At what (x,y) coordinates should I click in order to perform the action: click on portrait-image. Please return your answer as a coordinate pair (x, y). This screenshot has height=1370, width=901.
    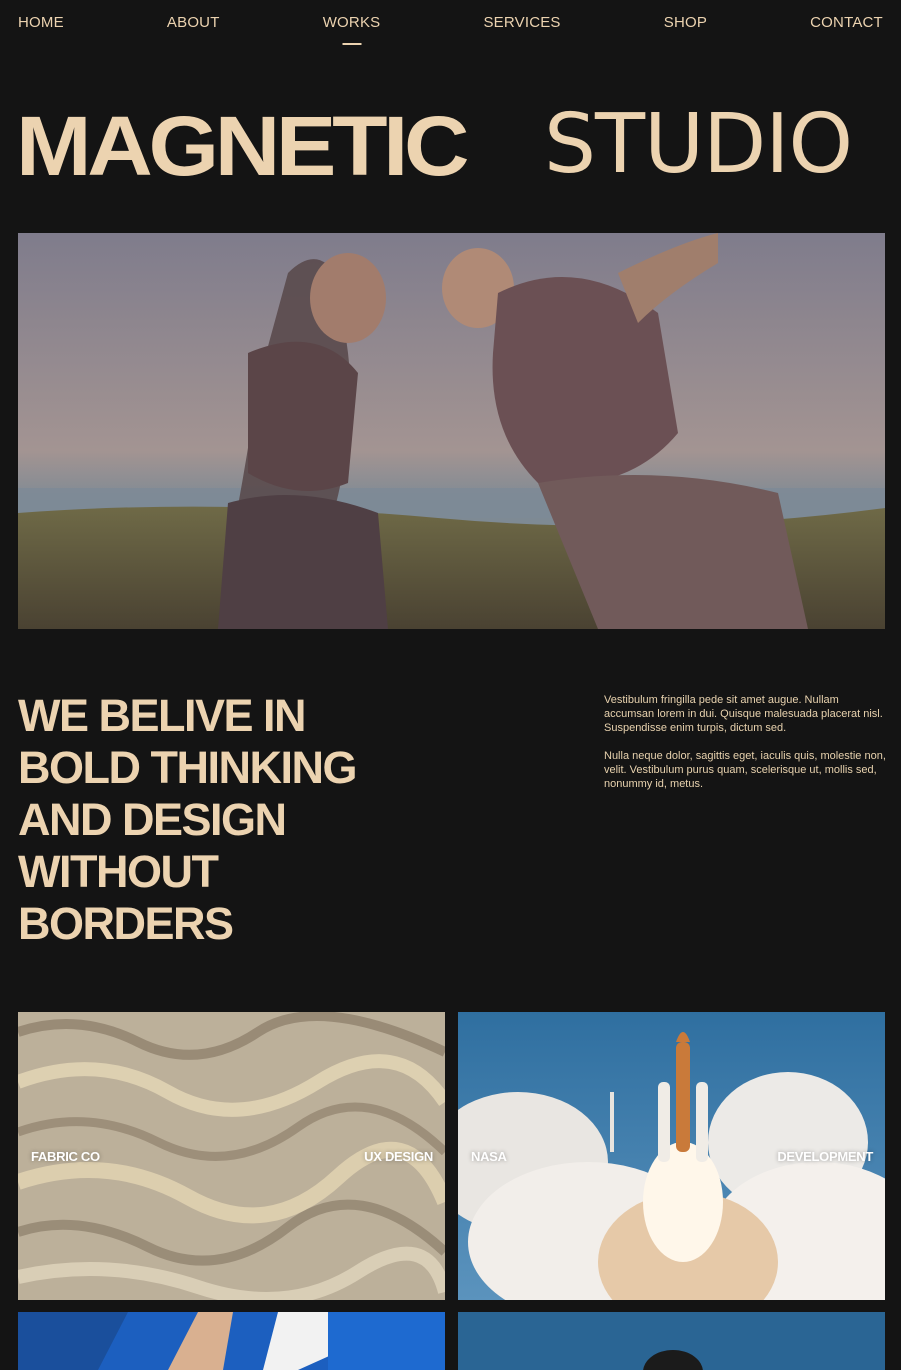
    Looking at the image, I should click on (671, 1341).